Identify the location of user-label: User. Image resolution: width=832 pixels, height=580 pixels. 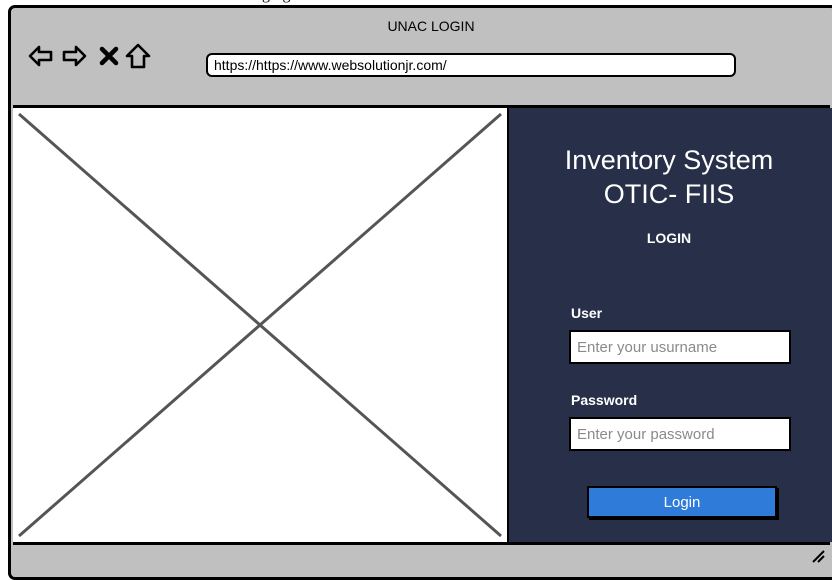
(587, 313).